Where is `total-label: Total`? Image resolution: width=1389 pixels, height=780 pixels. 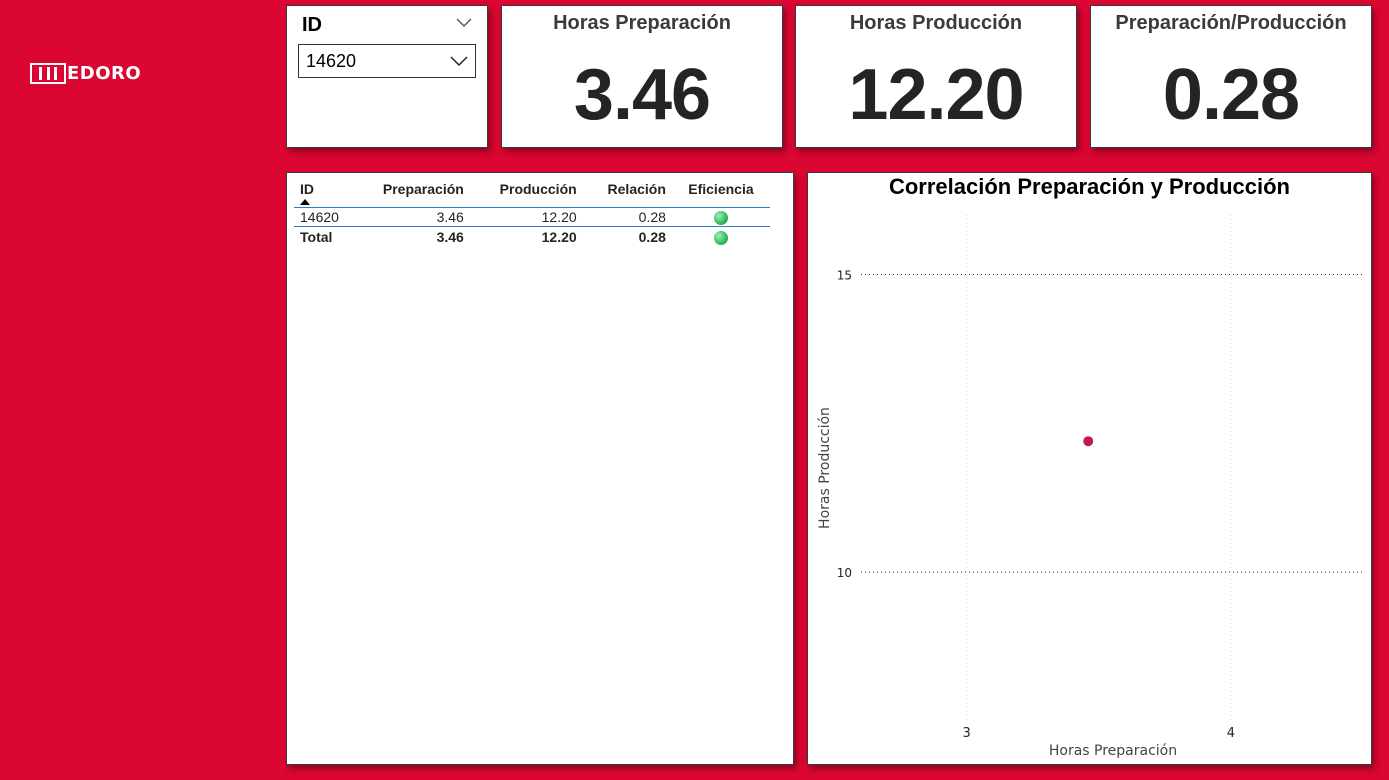 total-label: Total is located at coordinates (316, 236).